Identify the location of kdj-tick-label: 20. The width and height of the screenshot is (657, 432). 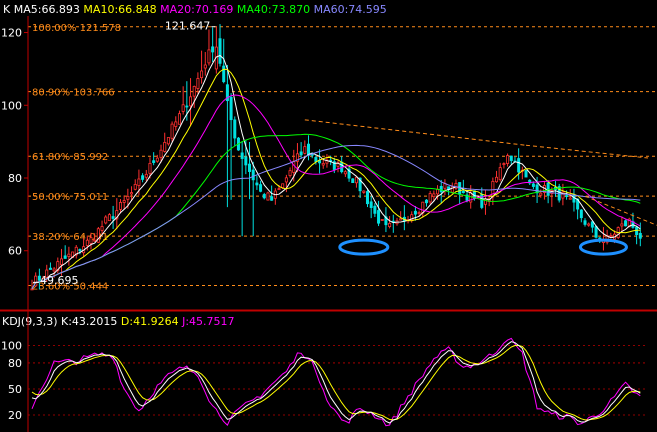
(15, 415).